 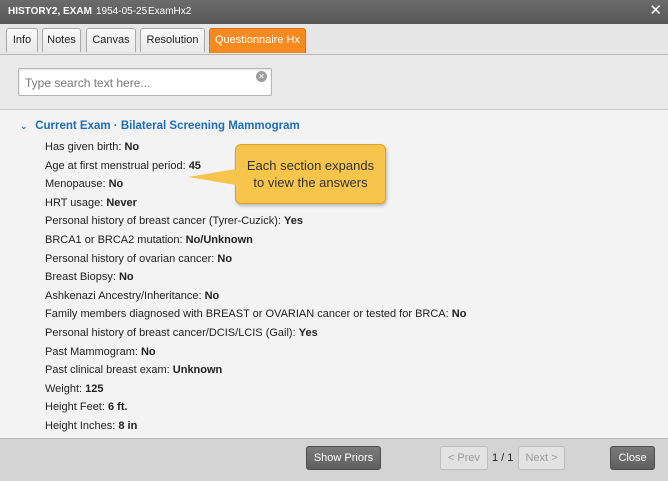 What do you see at coordinates (82, 425) in the screenshot?
I see `question-label: Height Inches:` at bounding box center [82, 425].